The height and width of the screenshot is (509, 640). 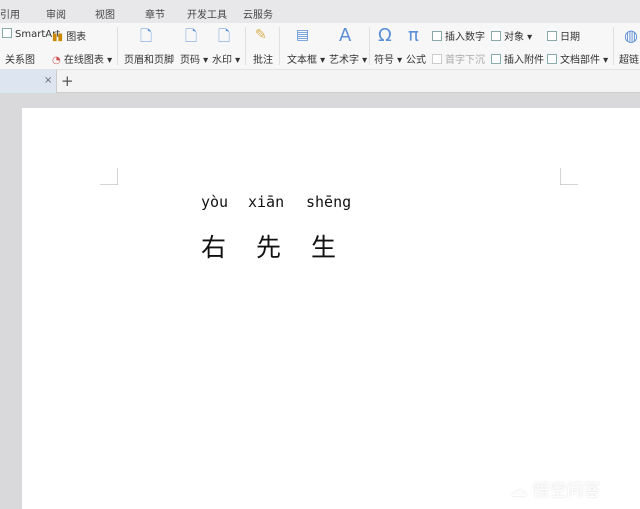 I want to click on page-number-button: 页码 ▾, so click(x=194, y=58).